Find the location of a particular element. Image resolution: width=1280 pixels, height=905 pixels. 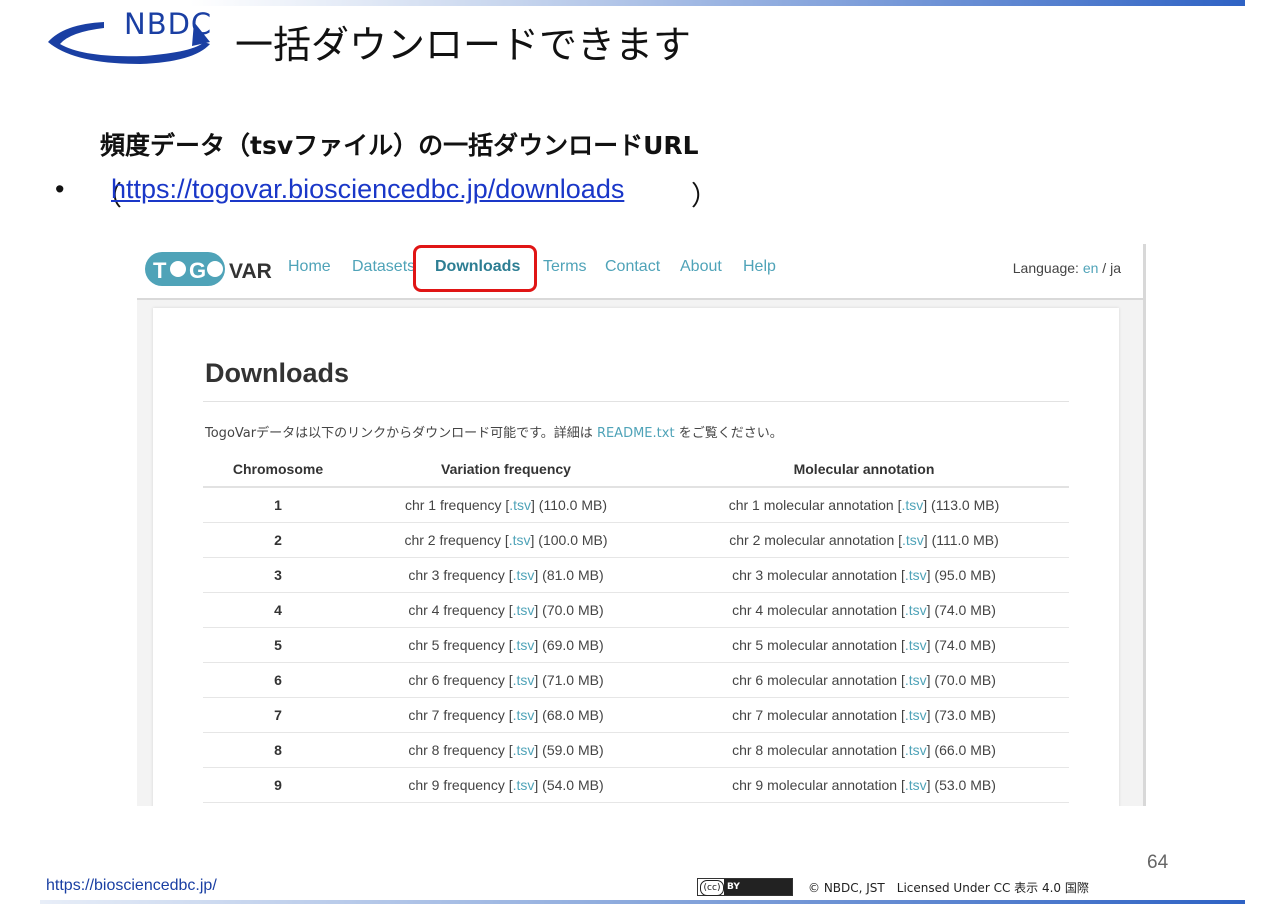

paren-close: ） is located at coordinates (704, 196).